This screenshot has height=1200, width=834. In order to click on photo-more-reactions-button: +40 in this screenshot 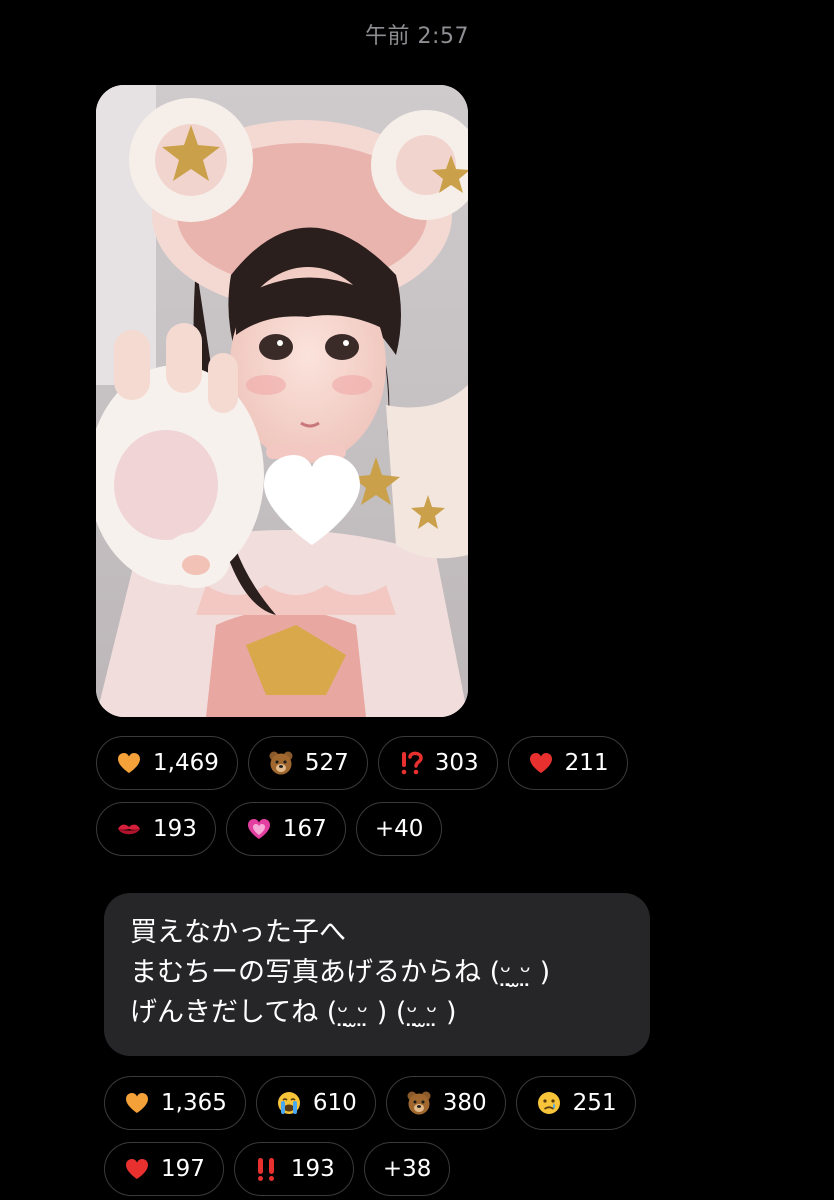, I will do `click(399, 829)`.